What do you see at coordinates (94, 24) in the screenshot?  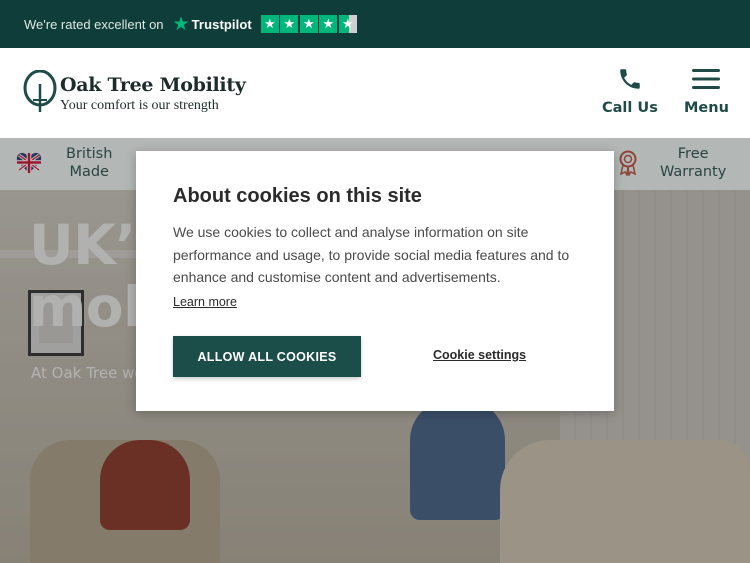 I see `rated-text: We're rated excellent on` at bounding box center [94, 24].